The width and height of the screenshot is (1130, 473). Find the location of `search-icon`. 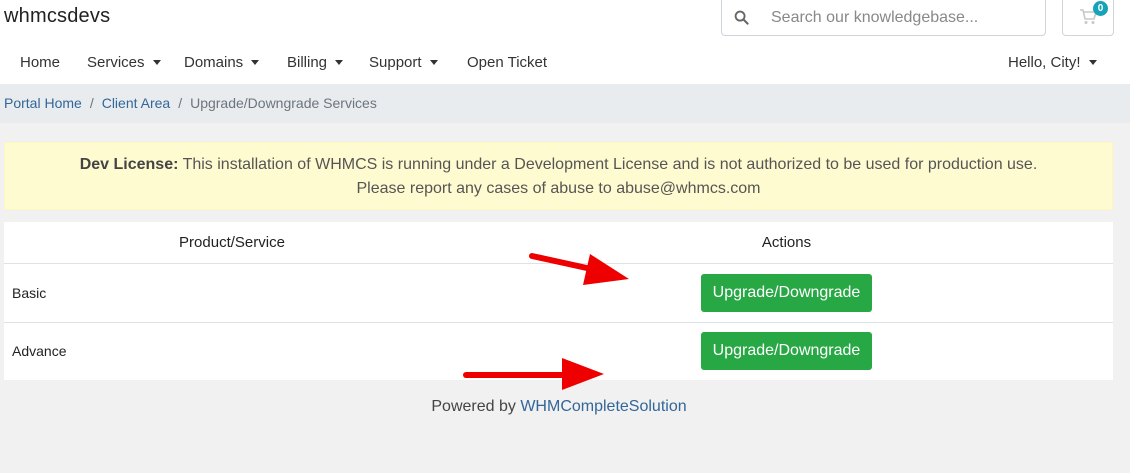

search-icon is located at coordinates (742, 18).